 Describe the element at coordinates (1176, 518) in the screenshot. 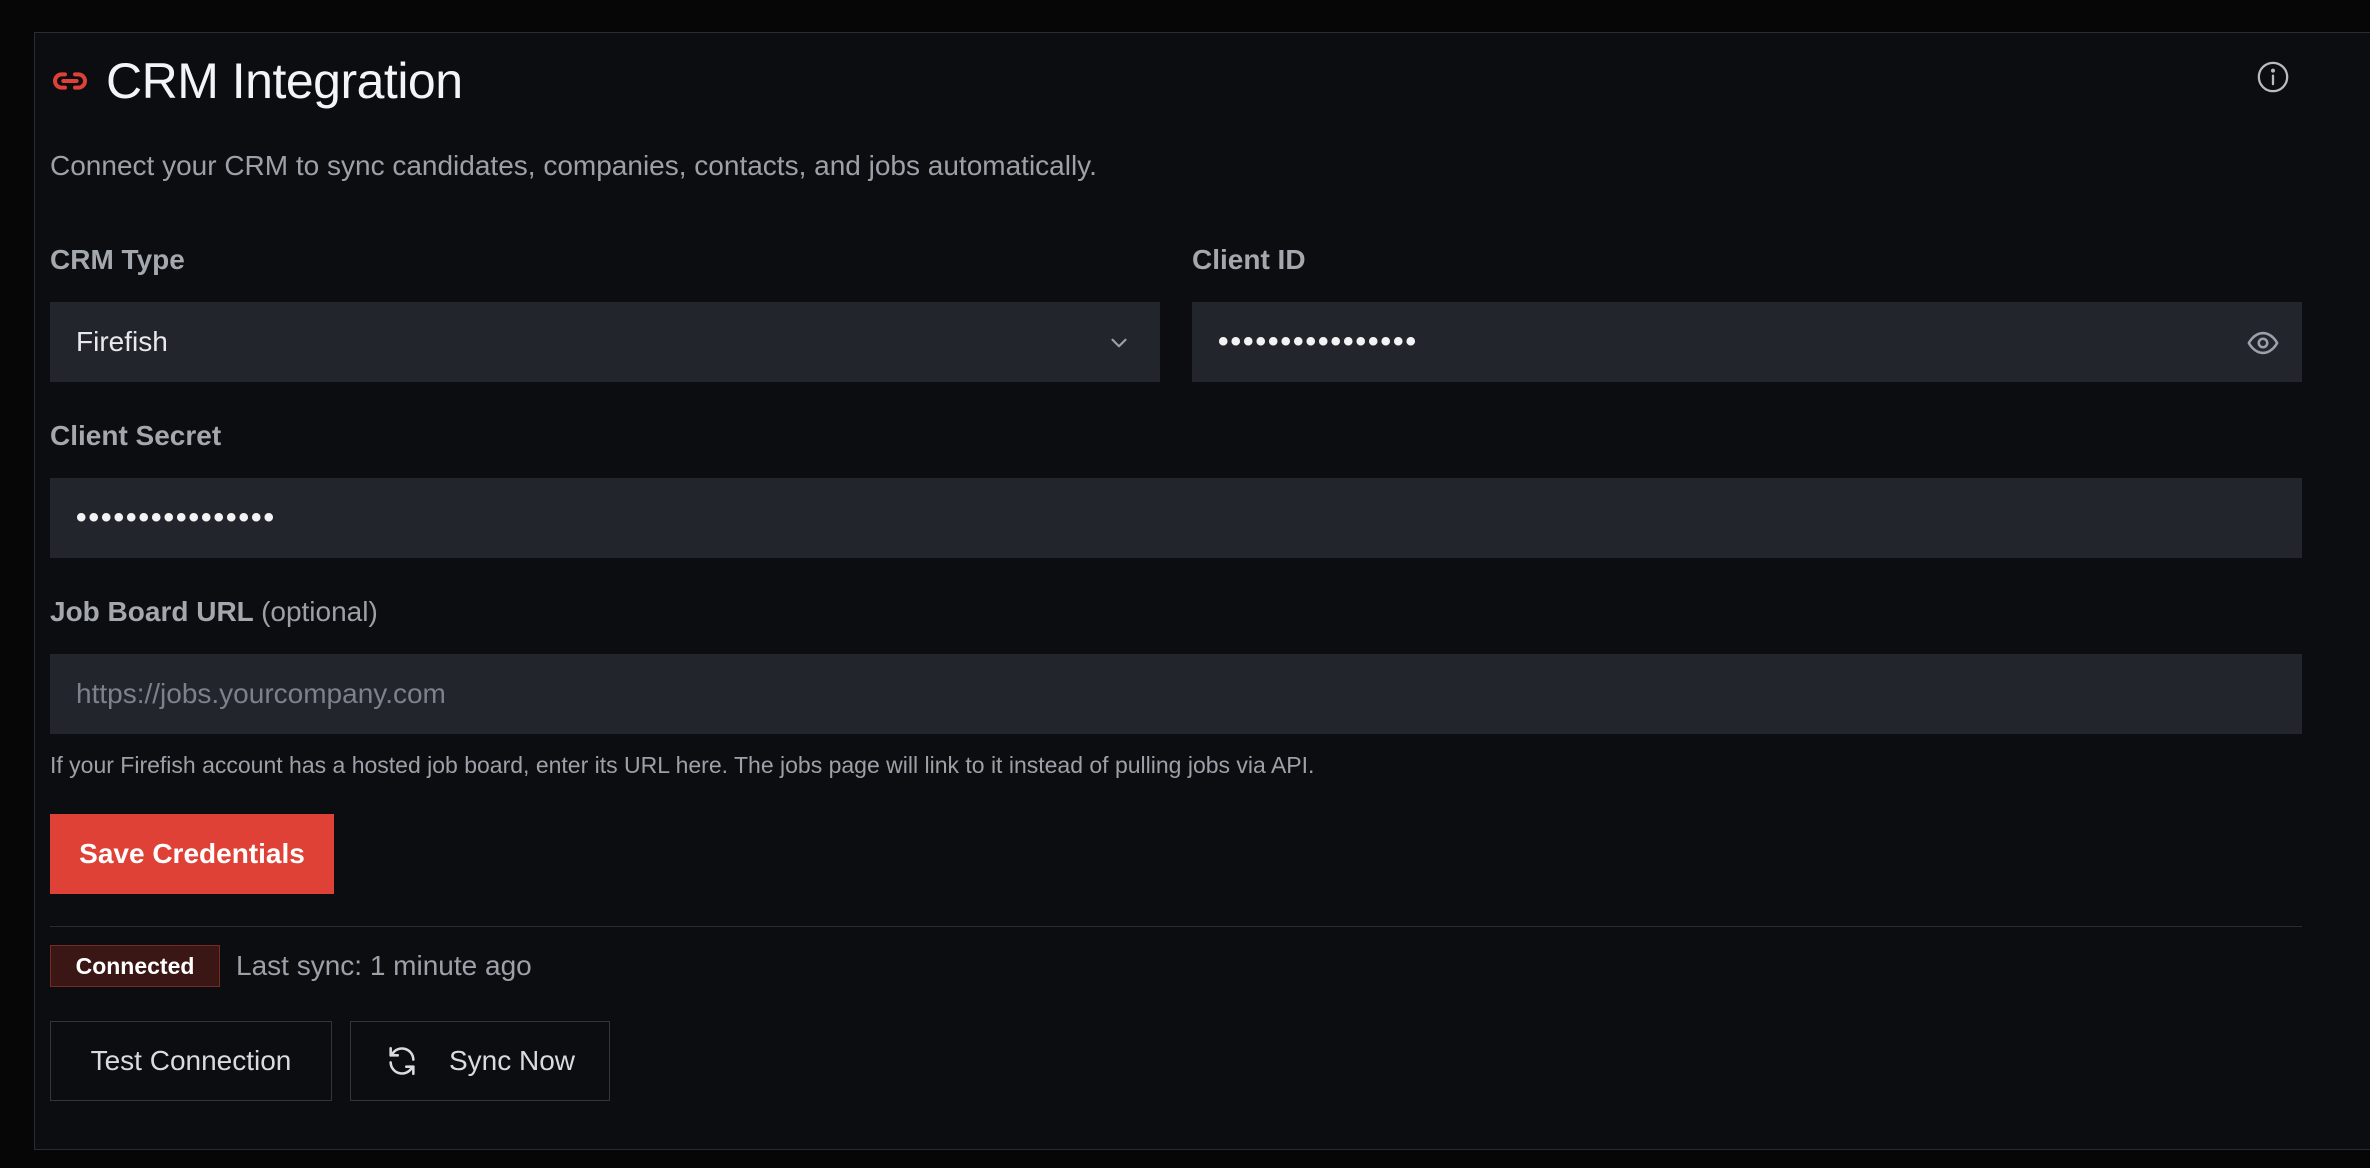

I see `client-secret-field: ••••••••••••••••` at that location.